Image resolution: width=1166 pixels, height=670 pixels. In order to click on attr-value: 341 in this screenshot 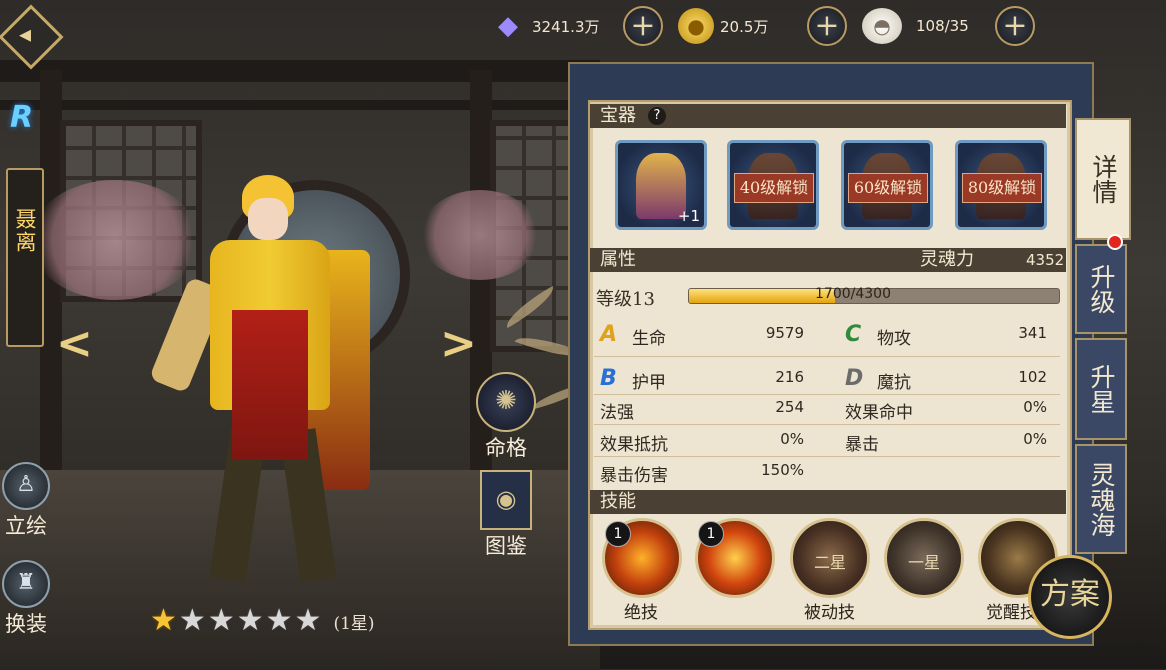, I will do `click(1032, 333)`.